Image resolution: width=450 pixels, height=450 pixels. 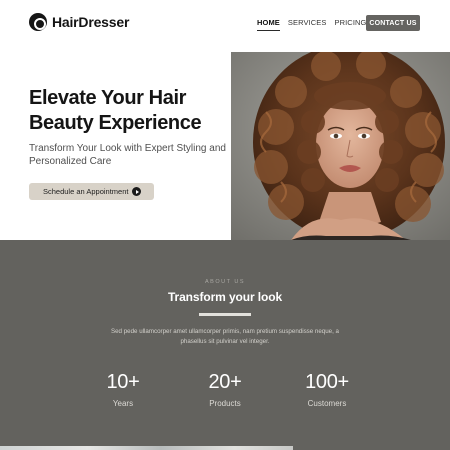 I want to click on schedule-appointment-button: Schedule an Appointment, so click(x=91, y=191).